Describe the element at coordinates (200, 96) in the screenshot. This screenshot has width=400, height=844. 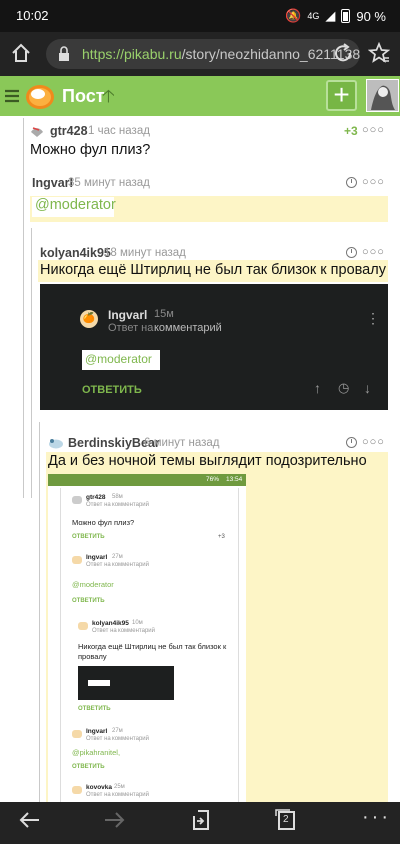
I see `site-header: Пост 🡡 +` at that location.